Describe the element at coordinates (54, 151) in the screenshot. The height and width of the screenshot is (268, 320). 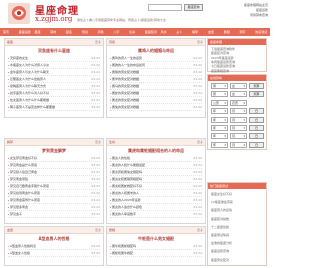
I see `box-title: 梦到黄金解梦` at that location.